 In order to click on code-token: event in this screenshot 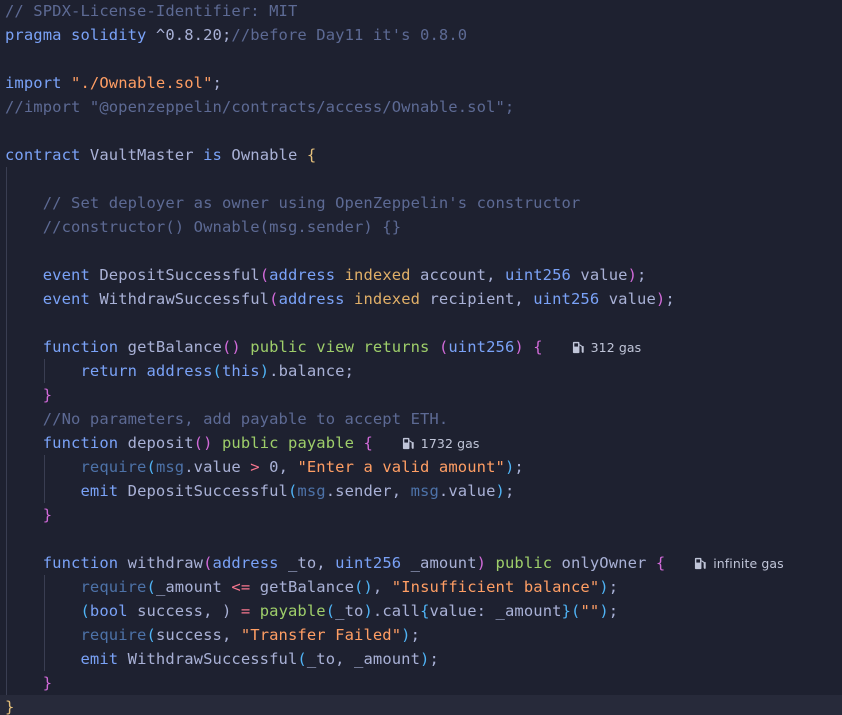, I will do `click(66, 275)`.